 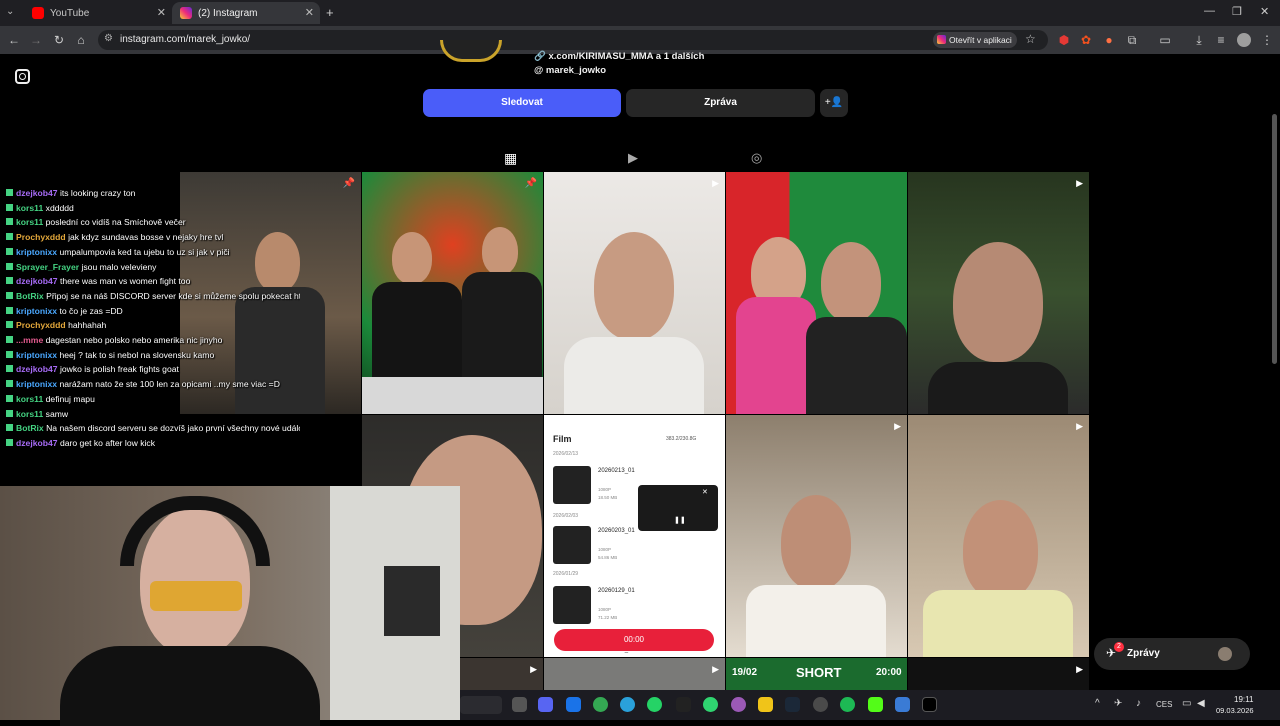 I want to click on posts-grid-tab-icon: ▦, so click(x=510, y=158).